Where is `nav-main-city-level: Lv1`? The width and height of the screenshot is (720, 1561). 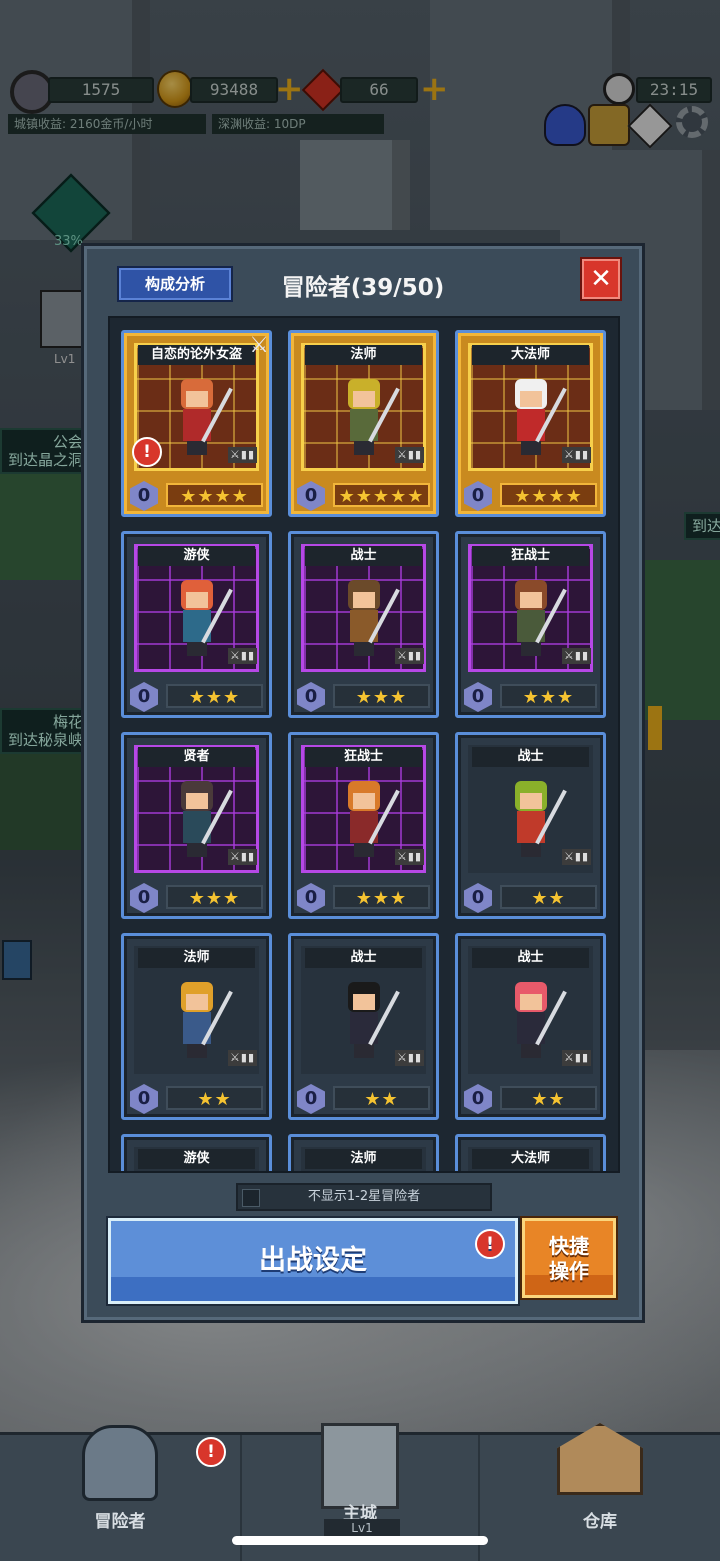
nav-main-city-level: Lv1 is located at coordinates (362, 1528).